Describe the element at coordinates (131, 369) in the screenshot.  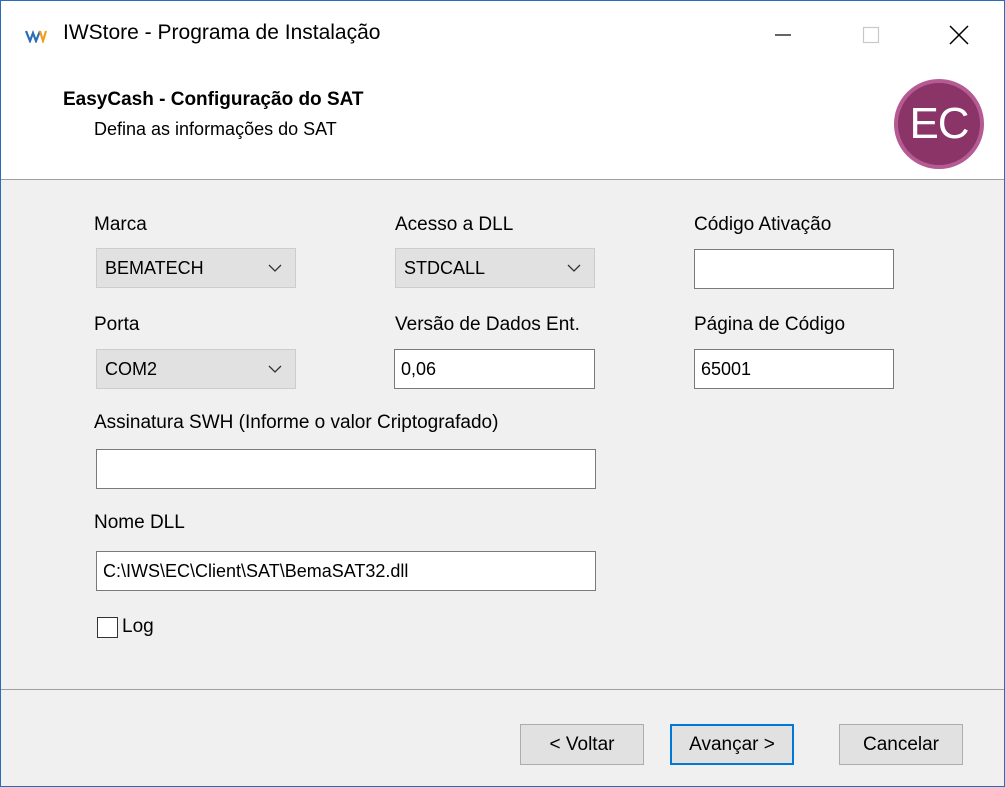
I see `porta-value: COM2` at that location.